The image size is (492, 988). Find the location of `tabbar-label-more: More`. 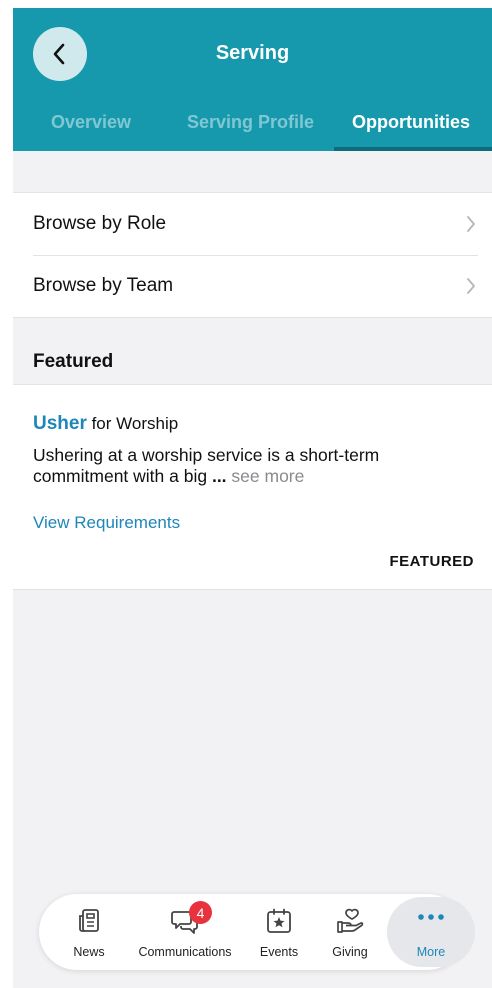

tabbar-label-more: More is located at coordinates (431, 952).